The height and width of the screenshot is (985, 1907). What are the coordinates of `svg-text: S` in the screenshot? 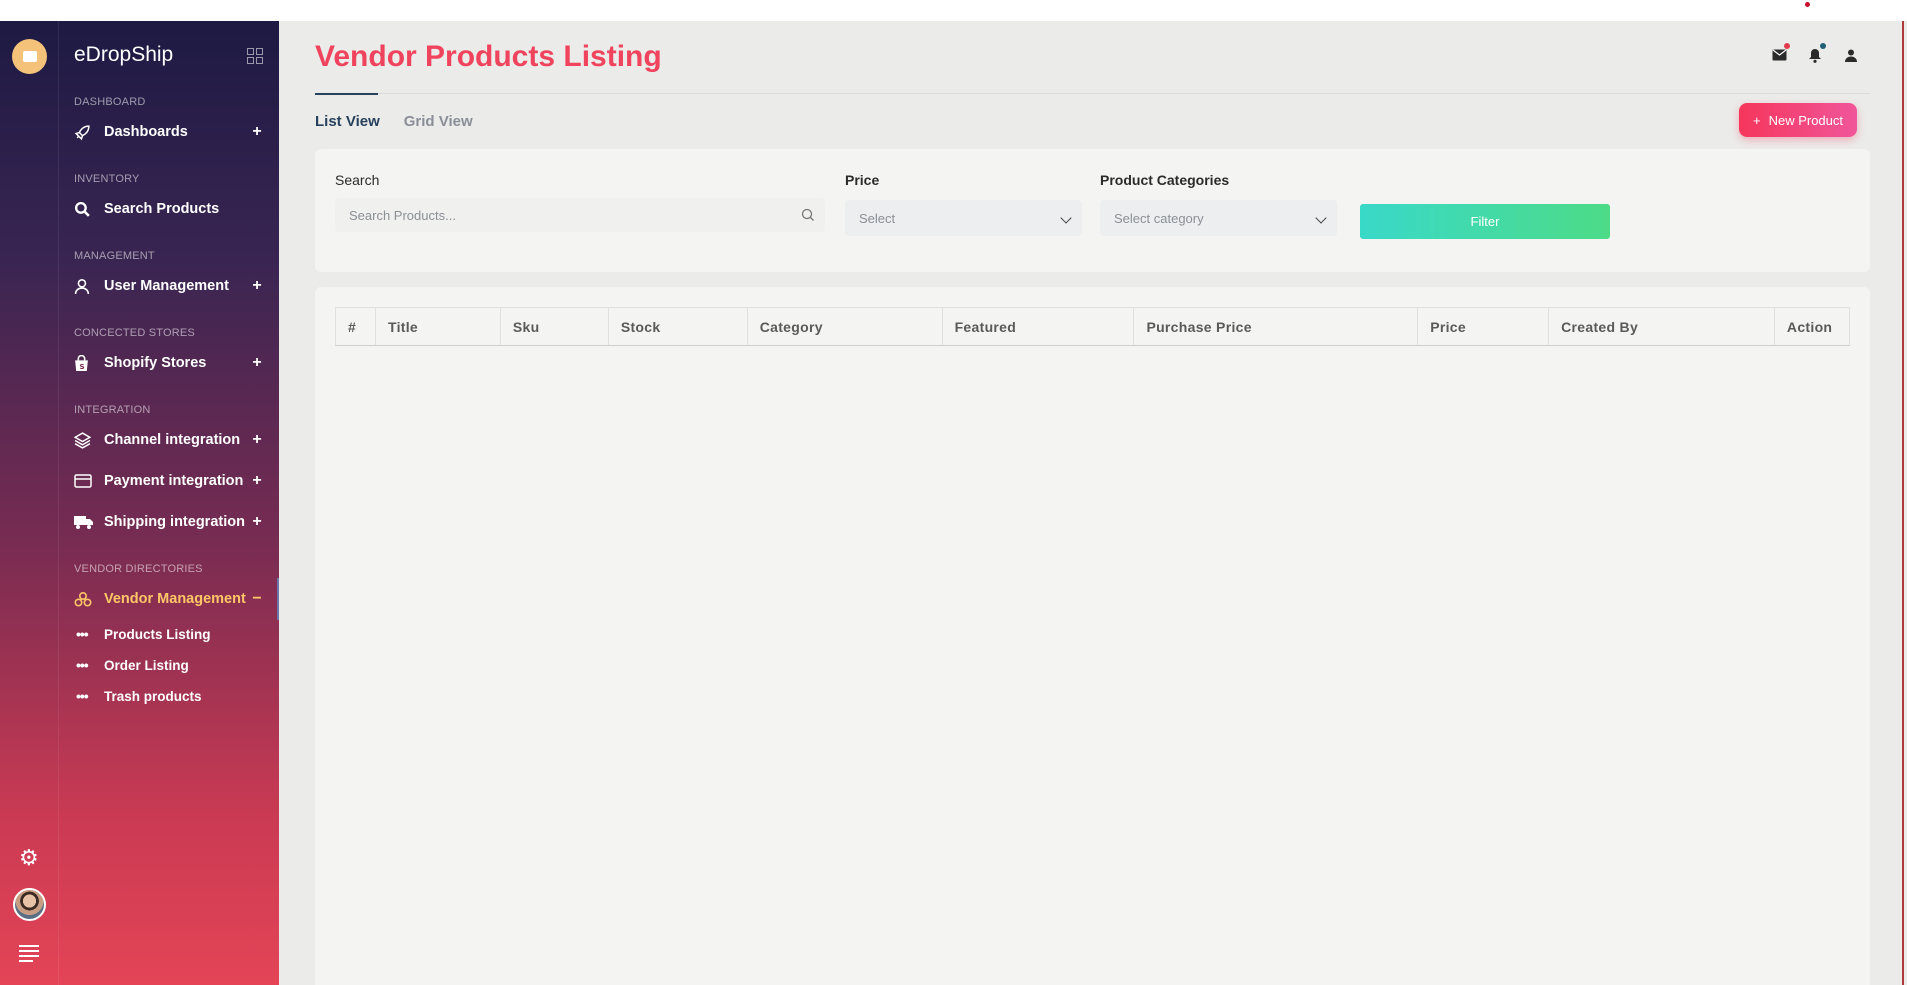 It's located at (81, 365).